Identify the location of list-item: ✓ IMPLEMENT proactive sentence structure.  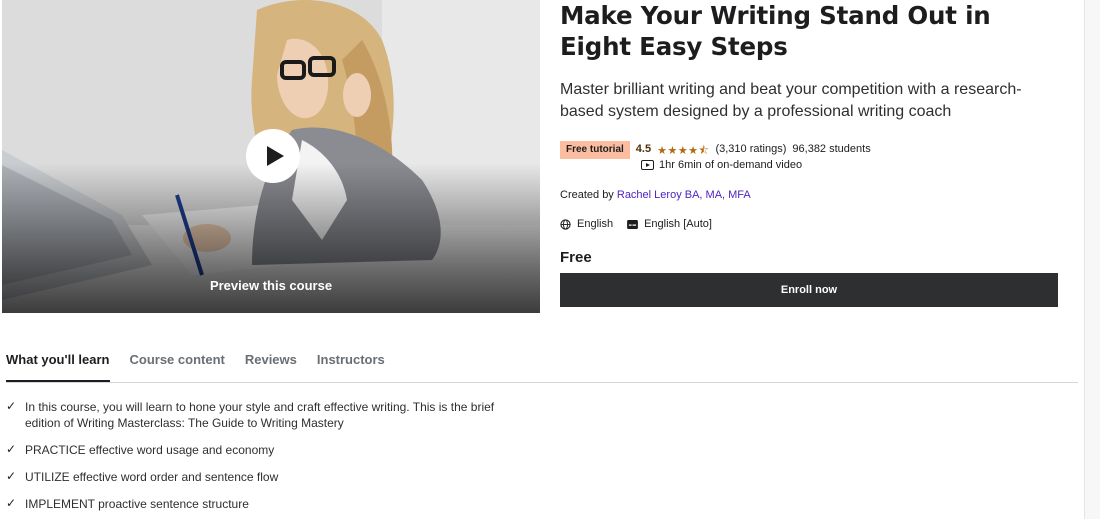
(266, 504).